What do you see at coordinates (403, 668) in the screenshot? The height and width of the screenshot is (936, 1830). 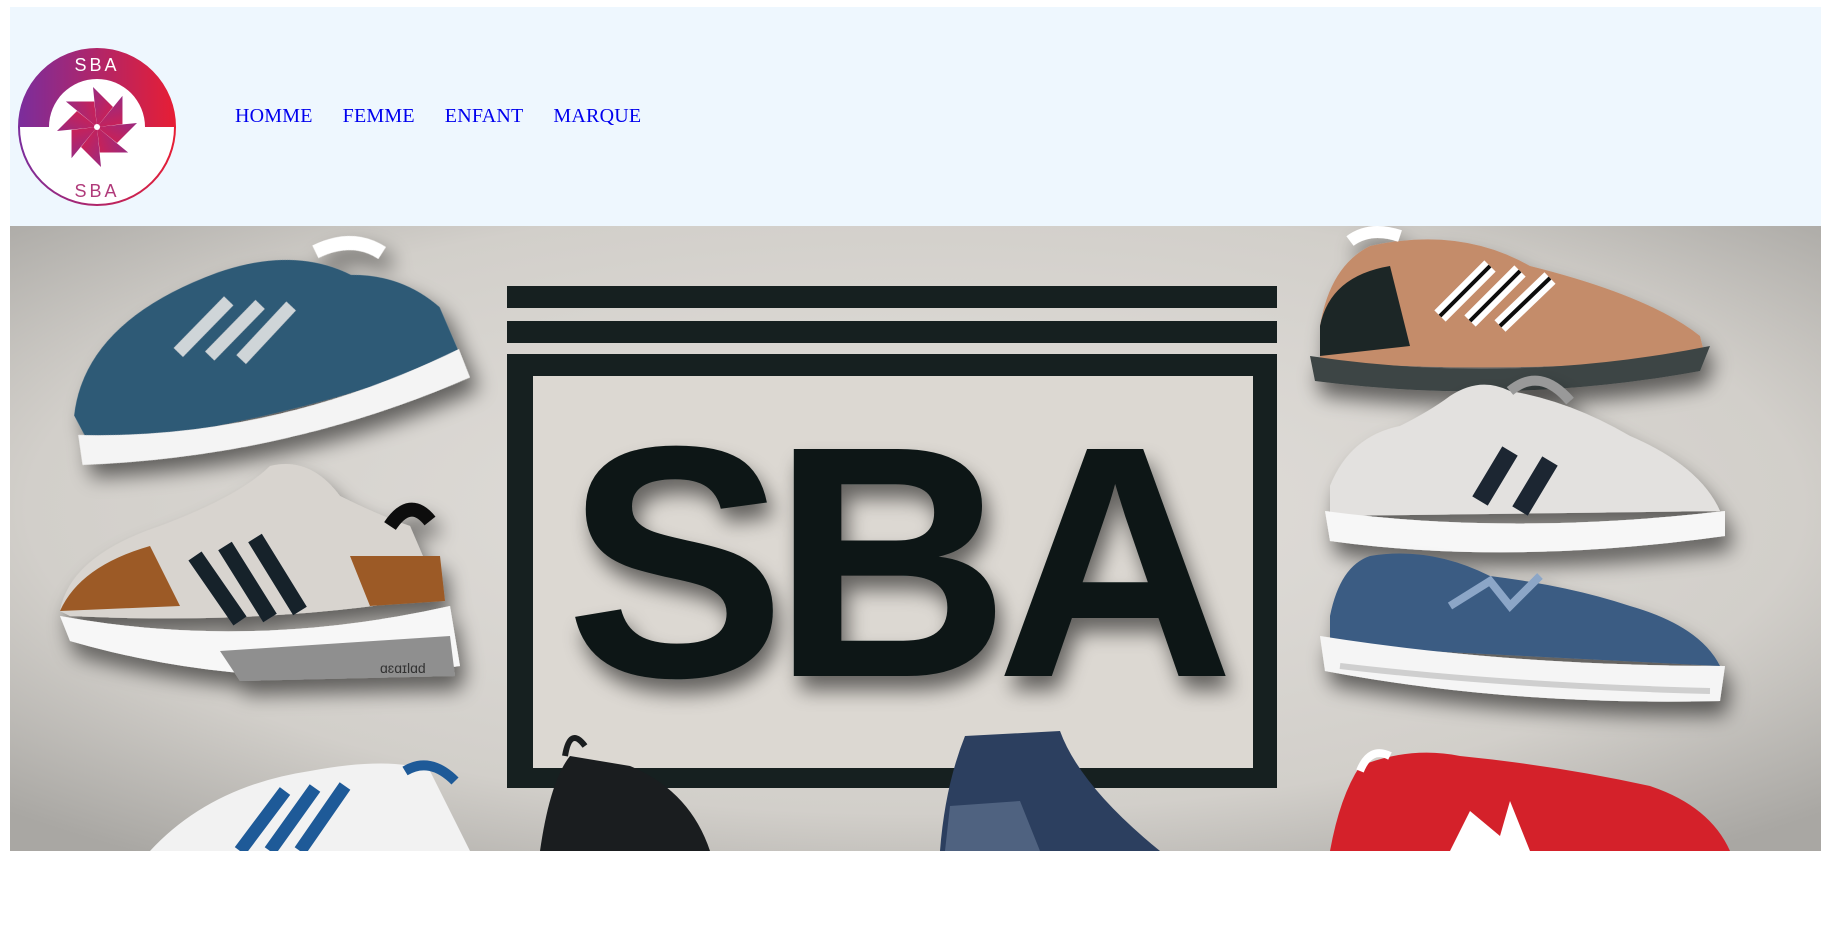 I see `shoe-label-text: ɑɛɑɪlɑd` at bounding box center [403, 668].